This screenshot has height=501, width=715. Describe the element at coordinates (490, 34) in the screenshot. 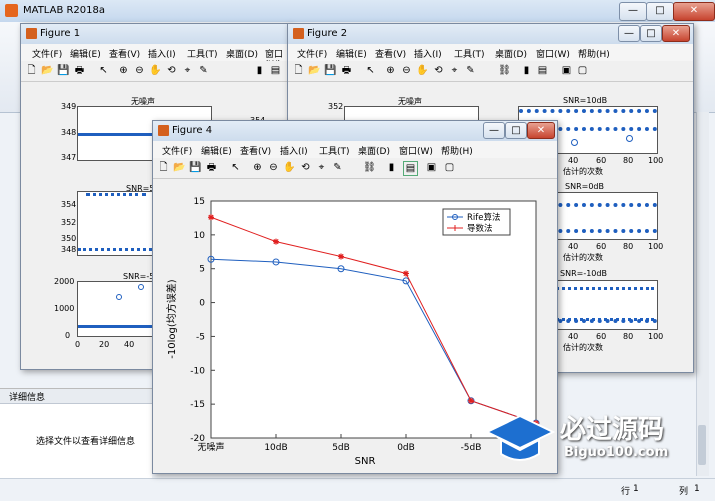

I see `figure-2-title-bar: Figure 2 — □ ✕` at that location.